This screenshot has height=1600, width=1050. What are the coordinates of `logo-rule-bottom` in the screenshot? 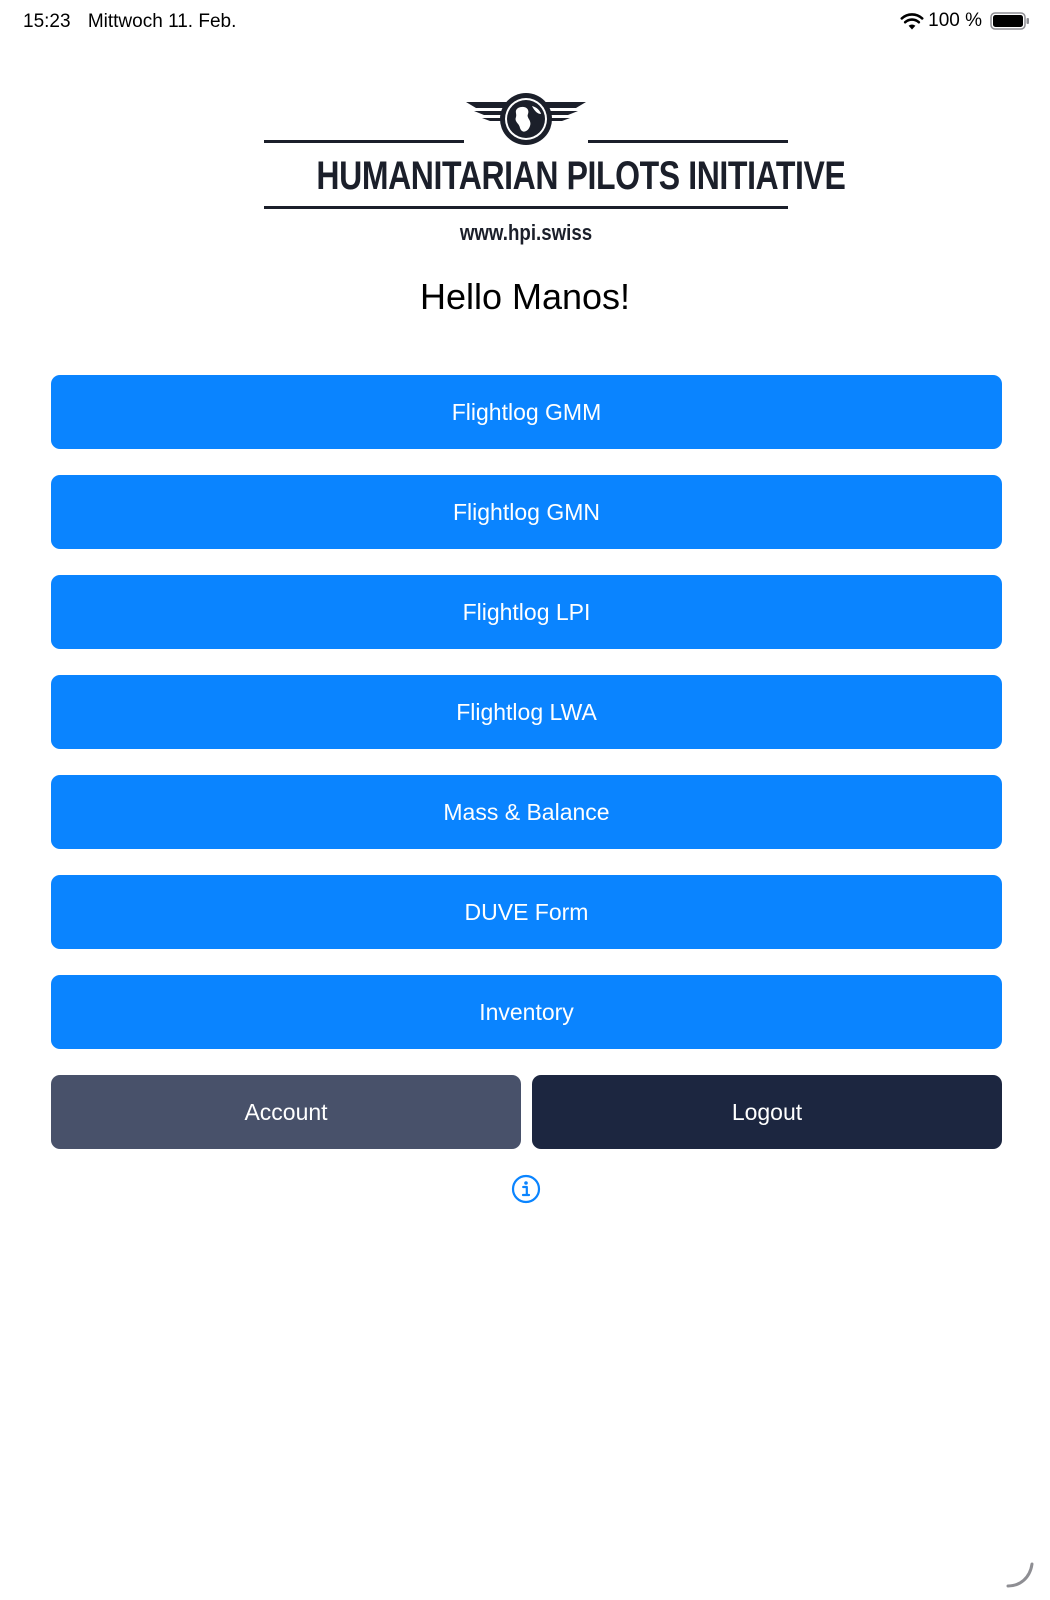 It's located at (526, 207).